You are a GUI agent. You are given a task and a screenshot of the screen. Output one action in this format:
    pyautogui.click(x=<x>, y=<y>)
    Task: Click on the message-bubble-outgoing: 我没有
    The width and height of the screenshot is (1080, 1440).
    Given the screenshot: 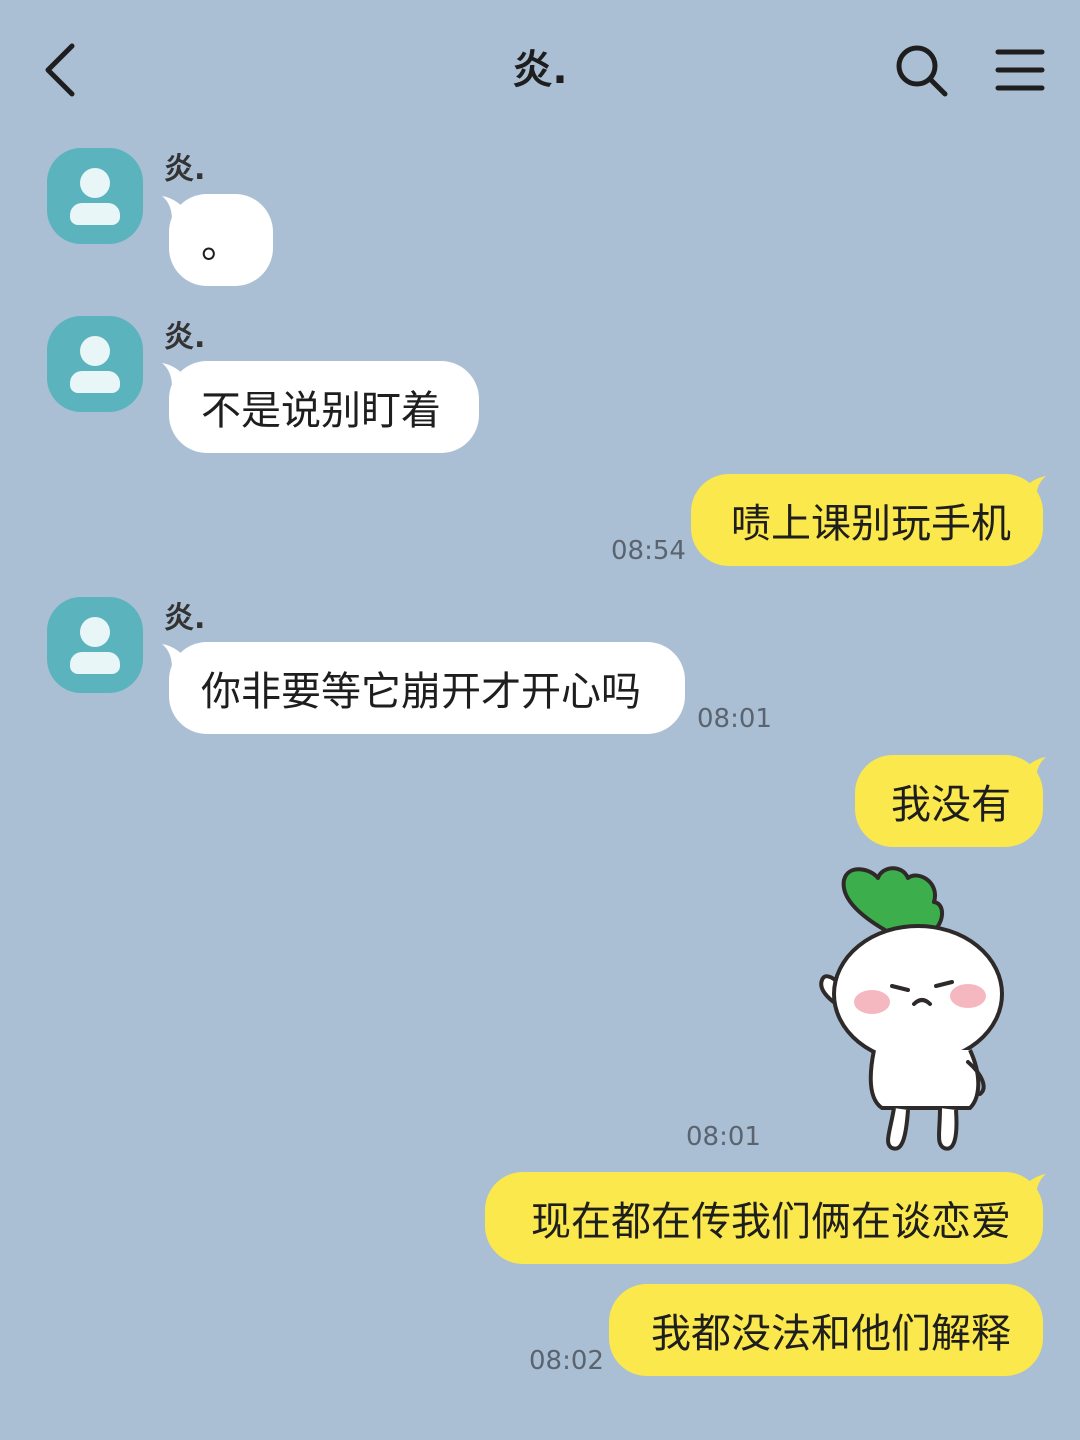 What is the action you would take?
    pyautogui.click(x=949, y=801)
    